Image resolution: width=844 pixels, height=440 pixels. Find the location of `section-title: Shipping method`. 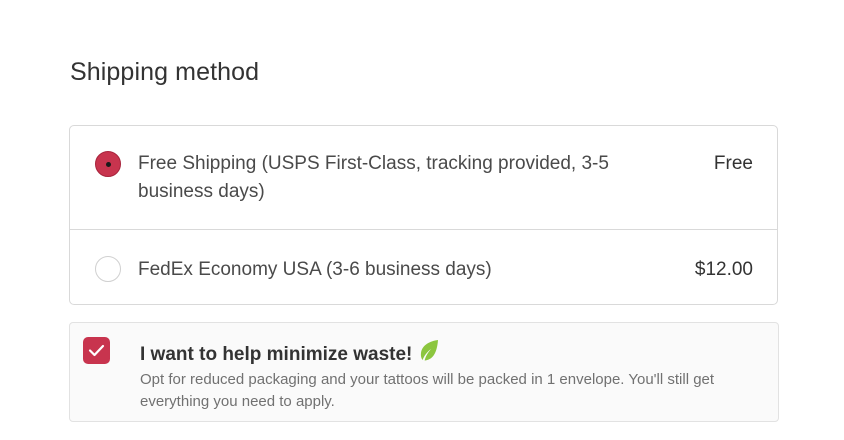

section-title: Shipping method is located at coordinates (165, 72).